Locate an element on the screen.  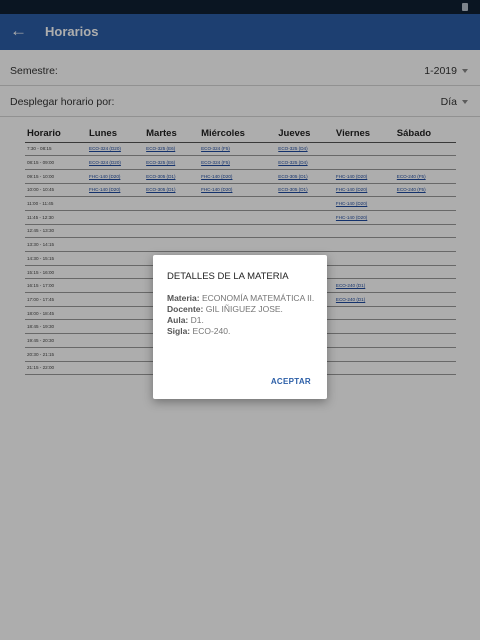
docente-label: Docente: is located at coordinates (185, 309).